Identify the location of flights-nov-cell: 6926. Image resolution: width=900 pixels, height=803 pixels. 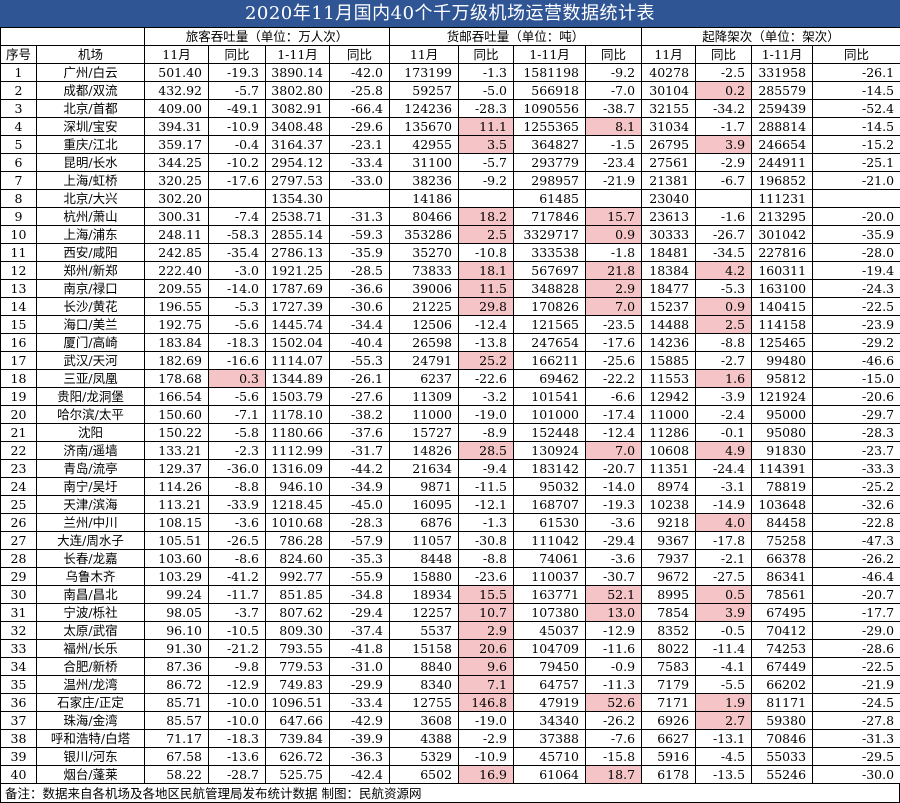
(669, 721).